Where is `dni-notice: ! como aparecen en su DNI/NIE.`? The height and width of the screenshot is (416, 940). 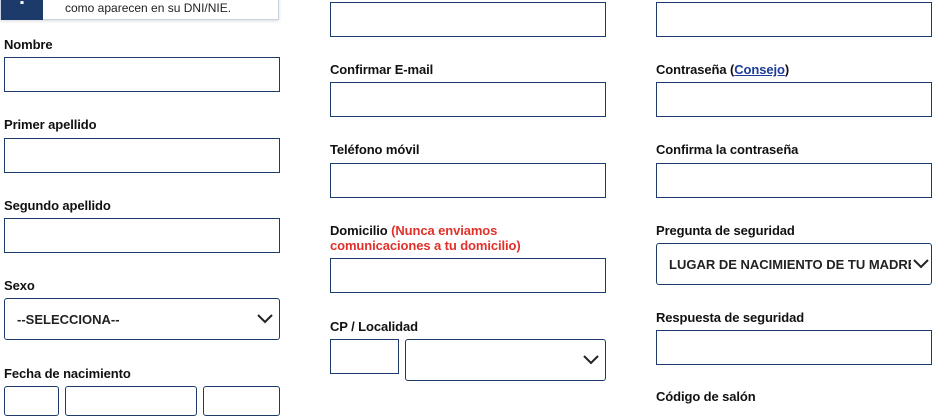 dni-notice: ! como aparecen en su DNI/NIE. is located at coordinates (139, 10).